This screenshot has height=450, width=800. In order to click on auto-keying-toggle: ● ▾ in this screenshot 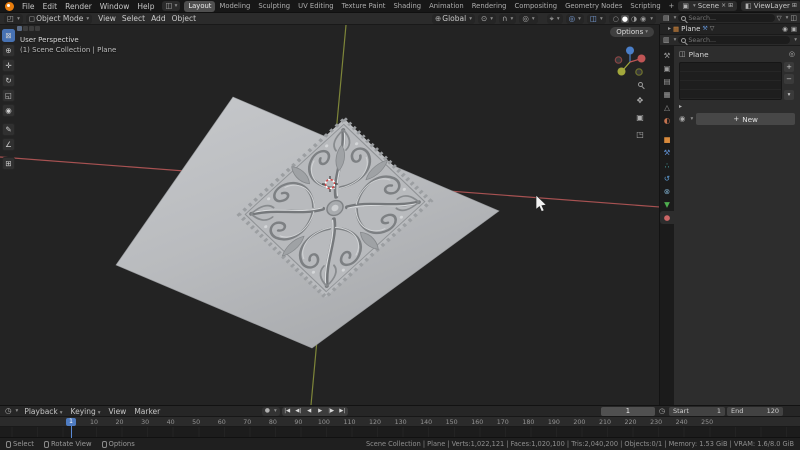, I will do `click(270, 411)`.